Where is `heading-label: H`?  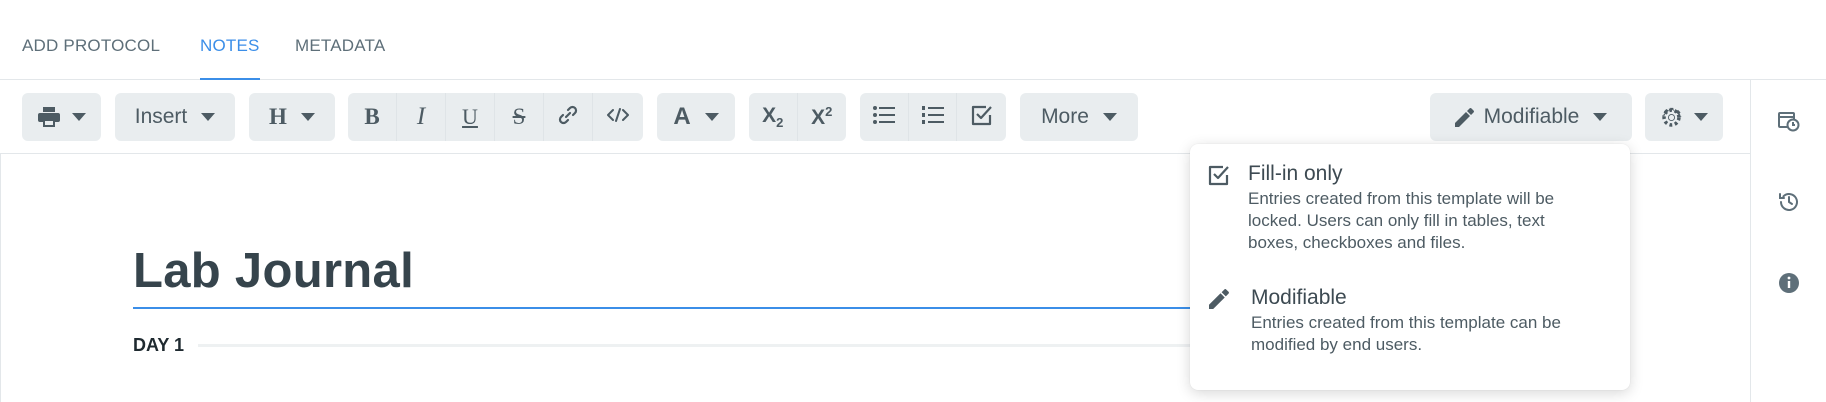 heading-label: H is located at coordinates (278, 116).